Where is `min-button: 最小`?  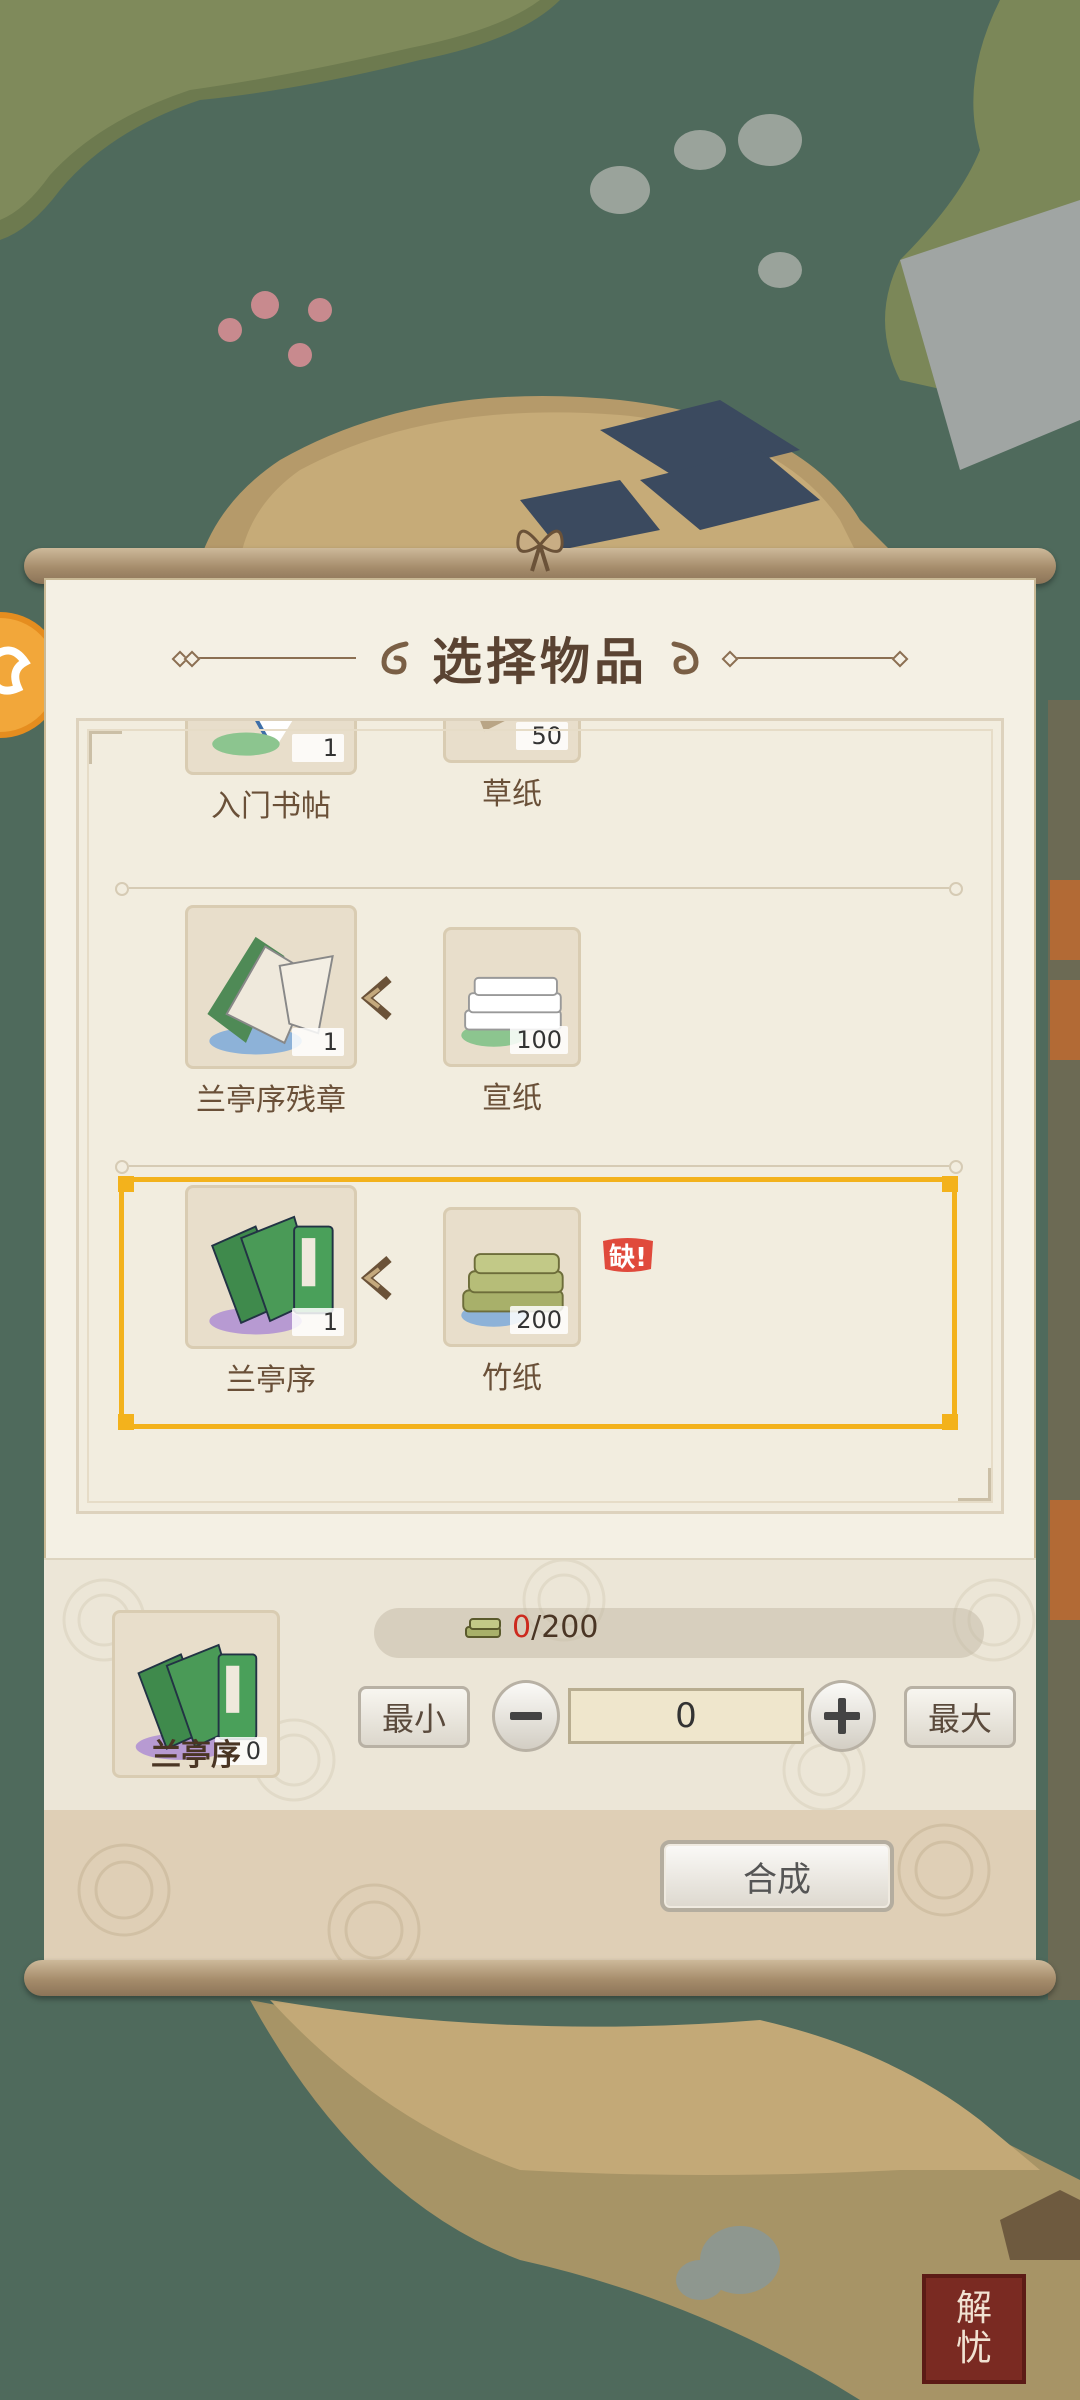 min-button: 最小 is located at coordinates (414, 1717).